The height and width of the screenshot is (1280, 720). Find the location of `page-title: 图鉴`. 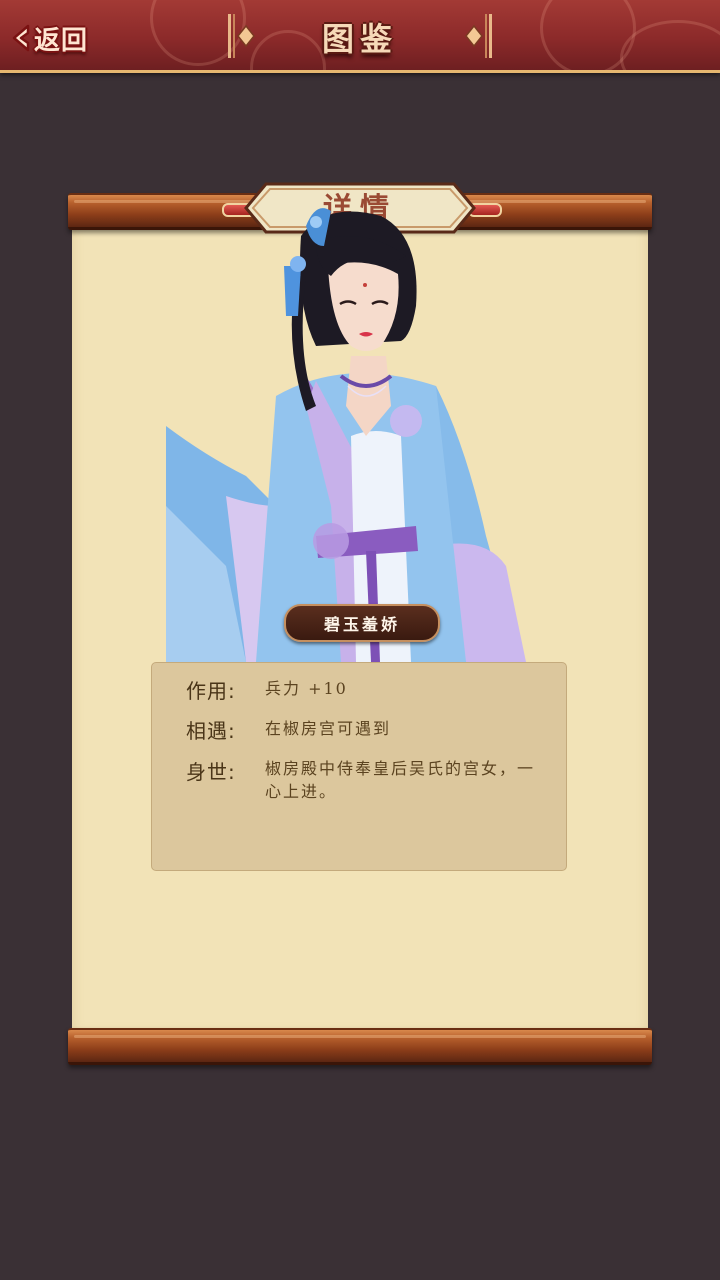

page-title: 图鉴 is located at coordinates (359, 39).